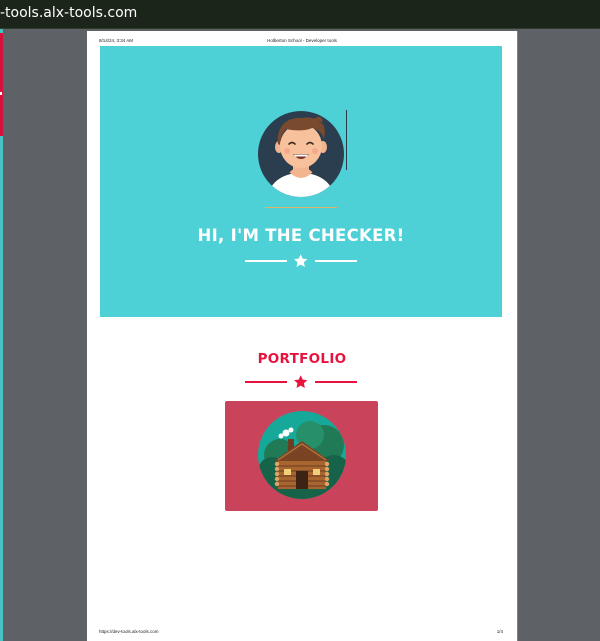 Image resolution: width=600 pixels, height=641 pixels. Describe the element at coordinates (1, 93) in the screenshot. I see `background-window-mark` at that location.